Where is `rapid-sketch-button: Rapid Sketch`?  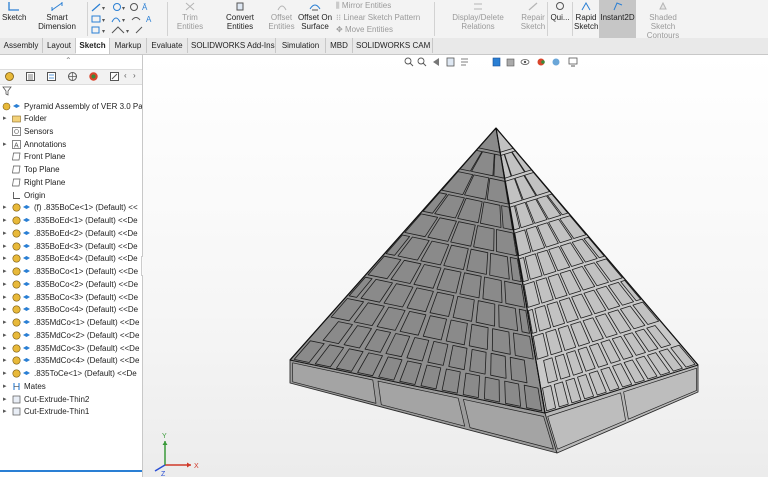
rapid-sketch-button: Rapid Sketch is located at coordinates (586, 19).